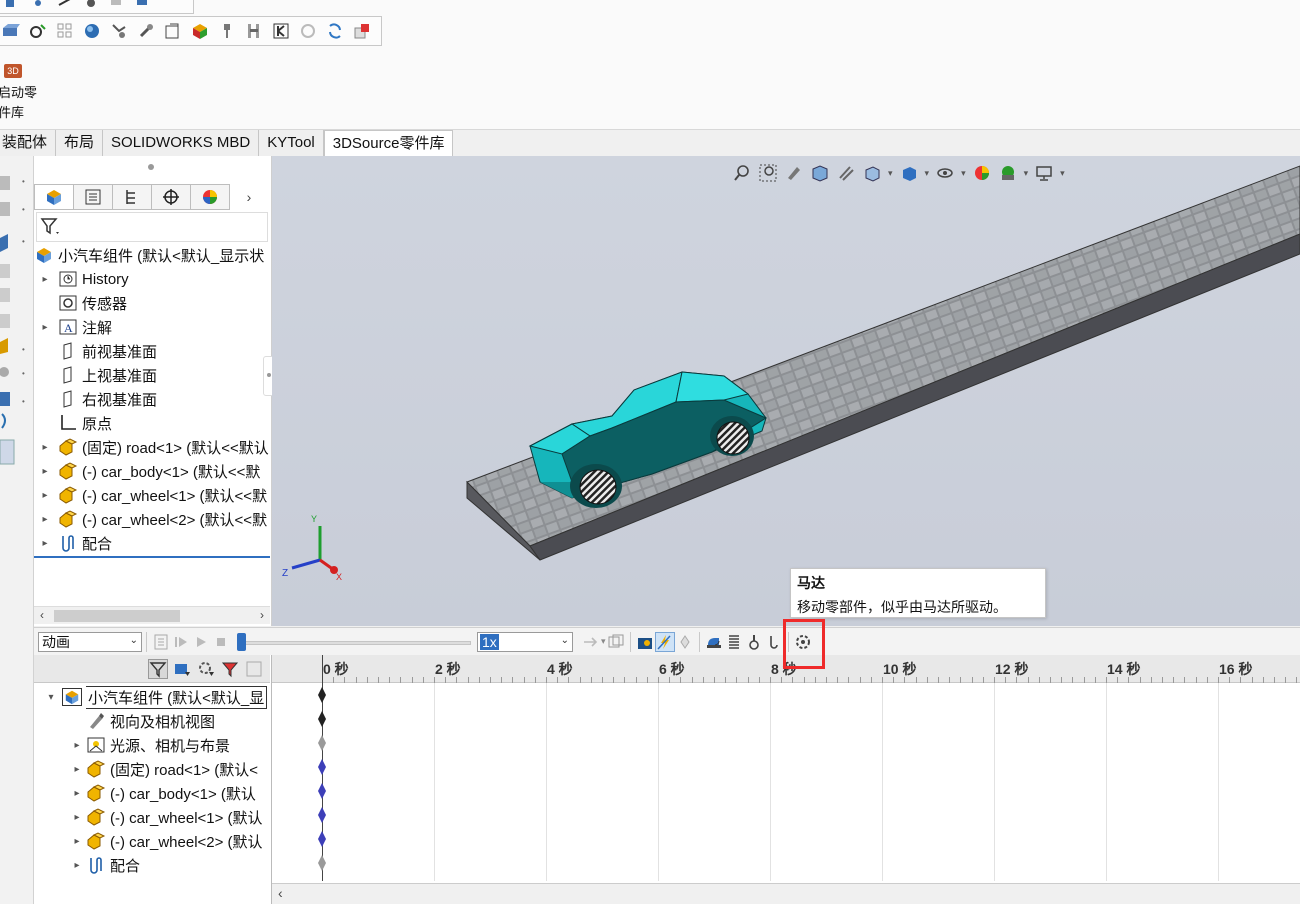  I want to click on filter-animated-icon, so click(158, 668).